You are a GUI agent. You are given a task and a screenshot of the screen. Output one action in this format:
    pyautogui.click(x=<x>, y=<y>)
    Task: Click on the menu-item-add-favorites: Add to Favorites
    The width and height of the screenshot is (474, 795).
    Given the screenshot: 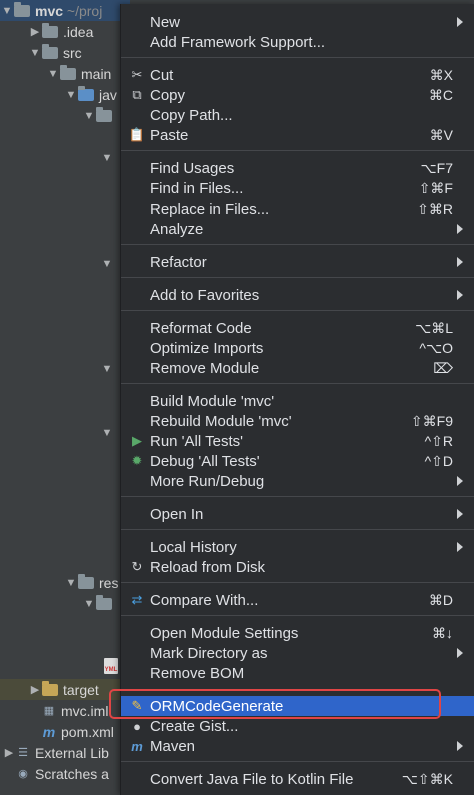 What is the action you would take?
    pyautogui.click(x=297, y=295)
    